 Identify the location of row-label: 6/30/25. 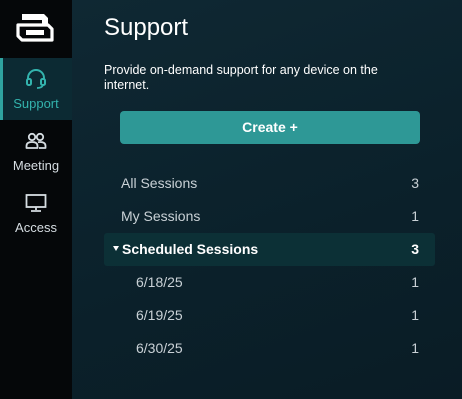
(159, 348).